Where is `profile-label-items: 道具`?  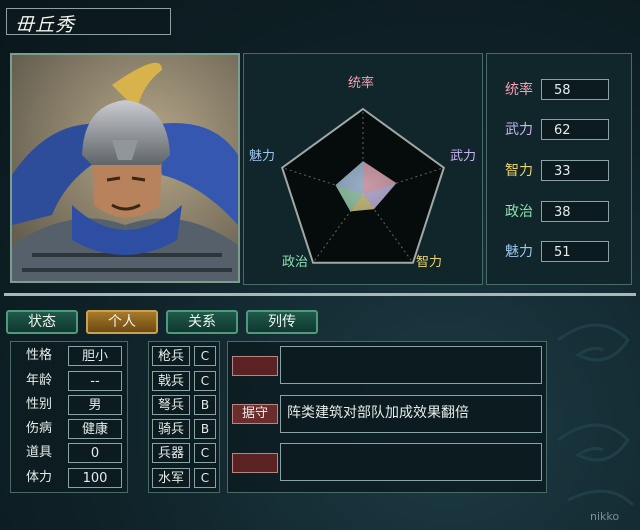 profile-label-items: 道具 is located at coordinates (38, 452).